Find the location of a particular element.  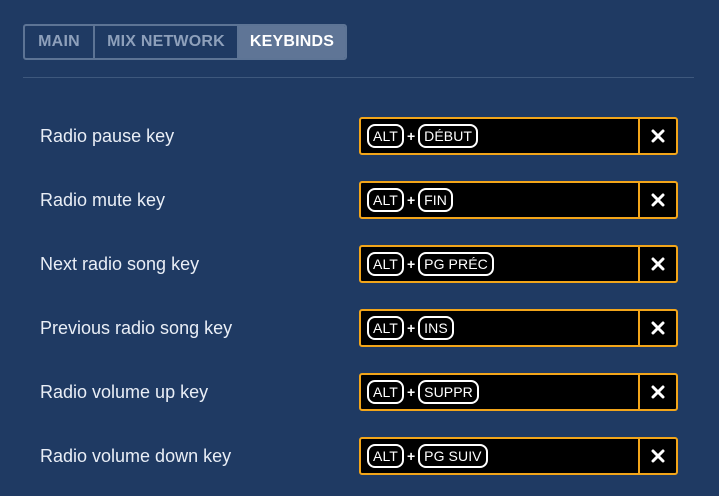

keybind-row-radio-mute: Radio mute key ALT + FIN is located at coordinates (359, 200).